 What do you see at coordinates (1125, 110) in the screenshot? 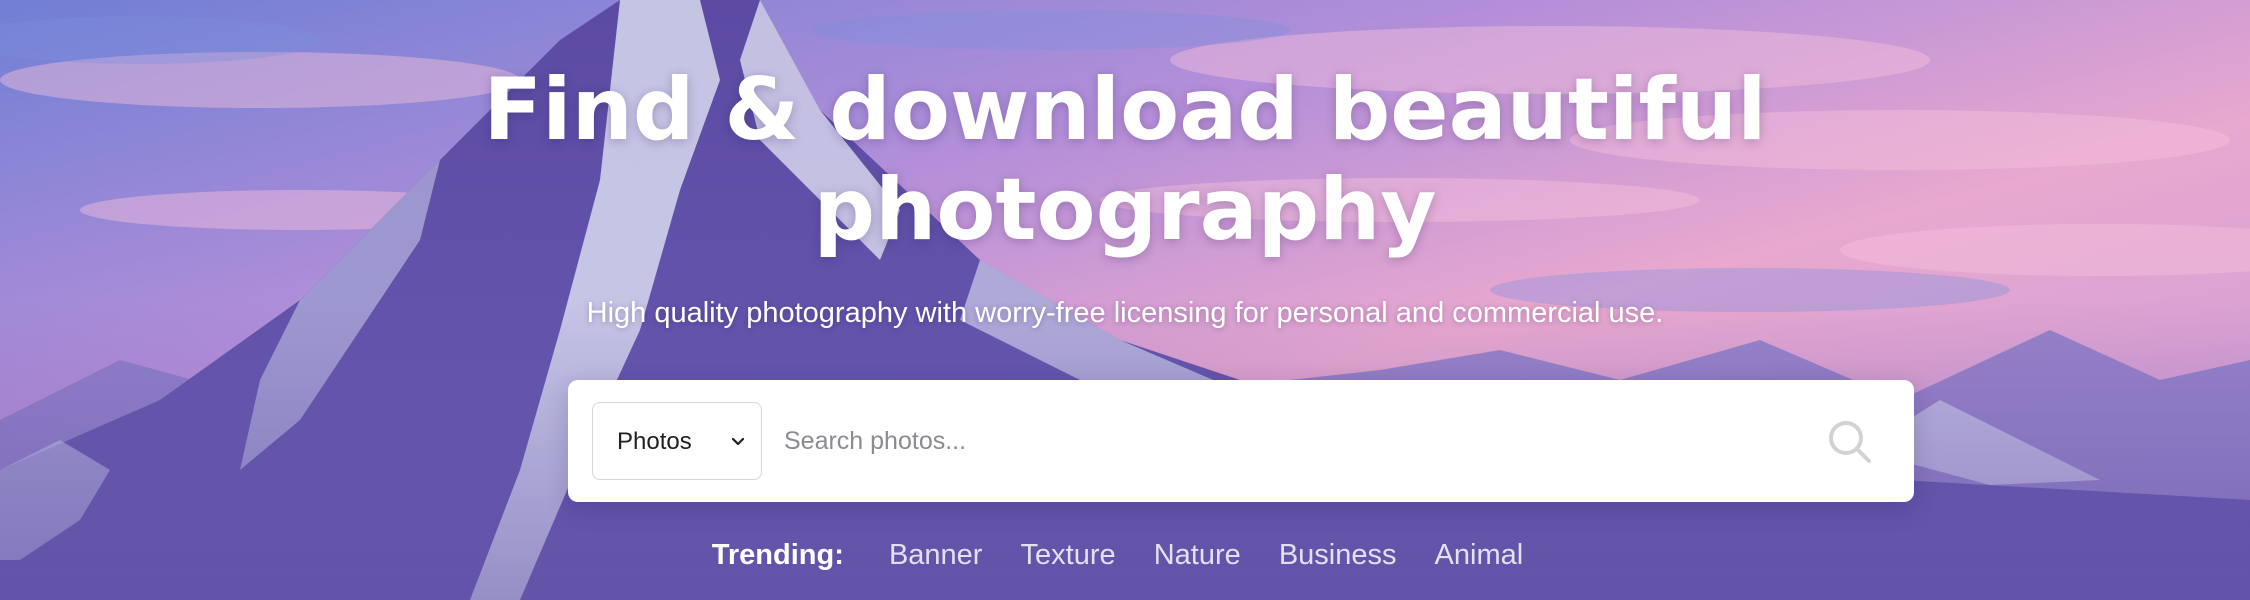
I see `headline-line-1: Find & download beautiful` at bounding box center [1125, 110].